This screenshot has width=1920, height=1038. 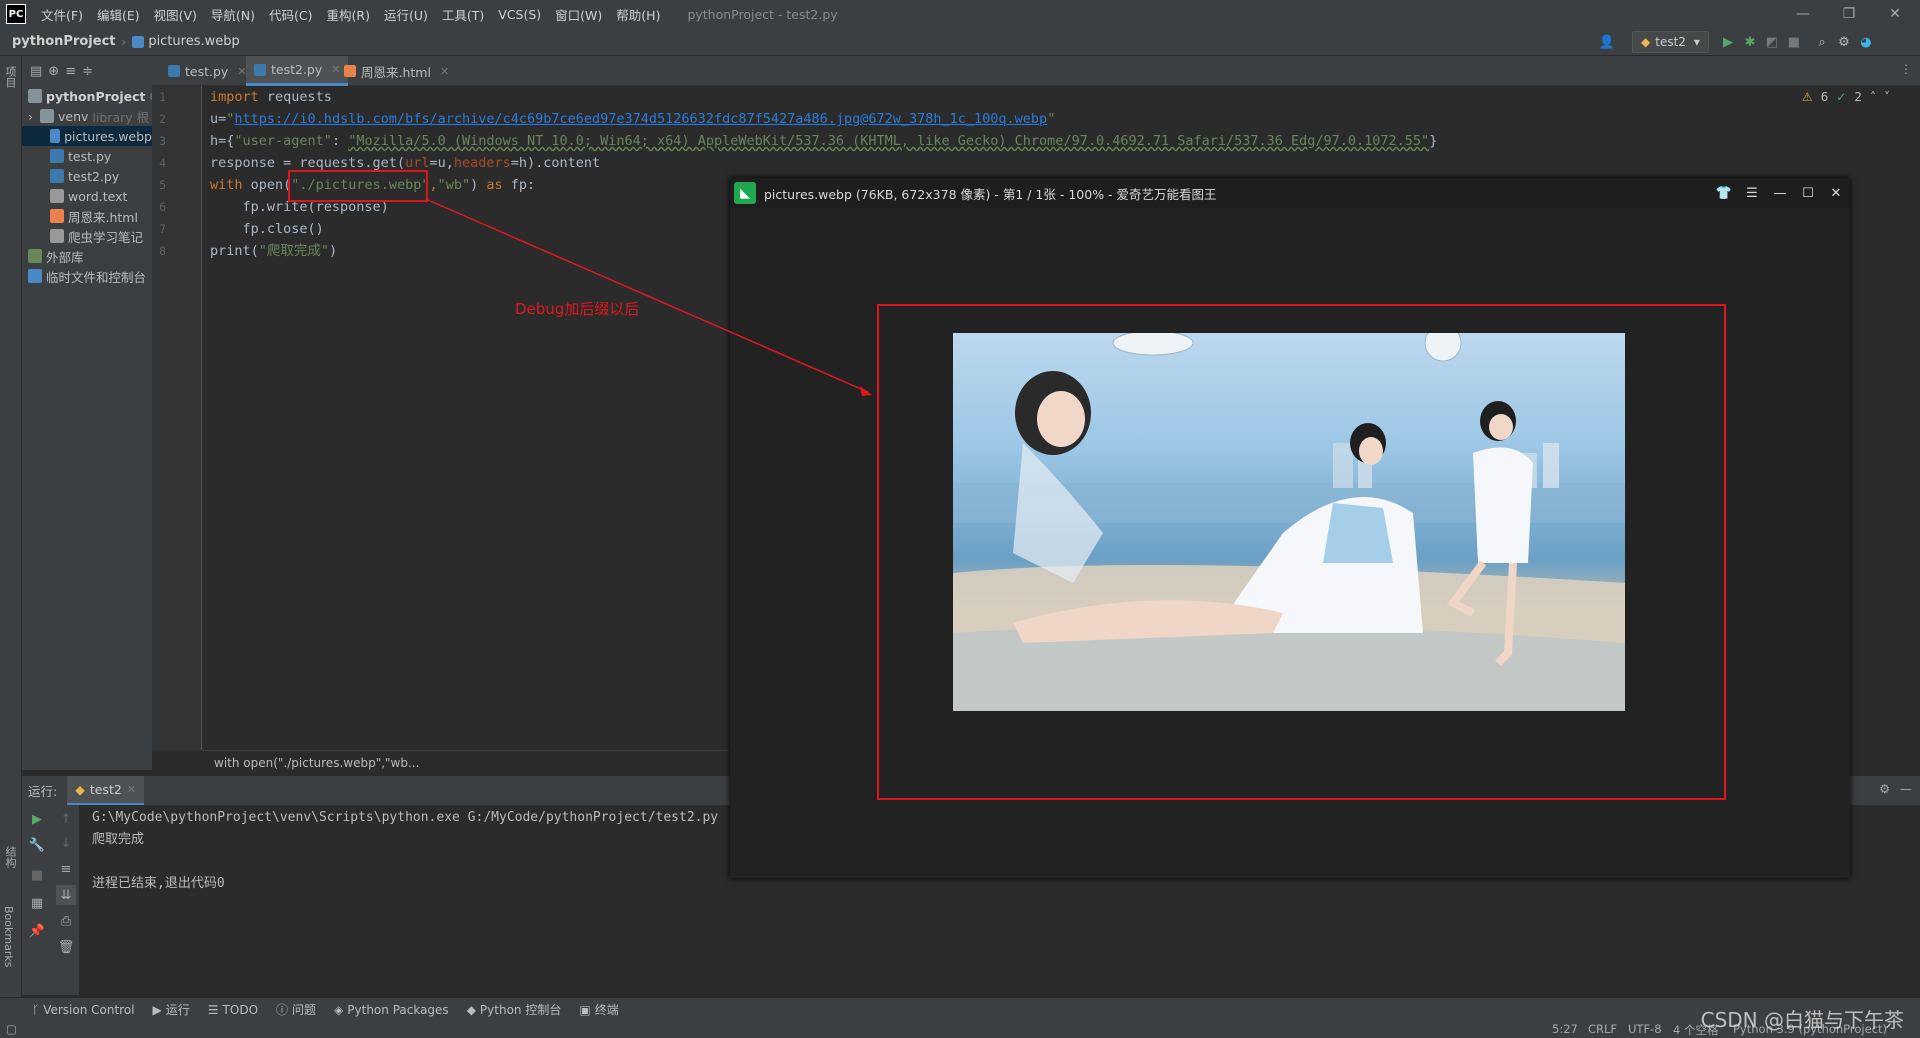 I want to click on watermark: CSDN @白猫与下午茶, so click(x=1802, y=1020).